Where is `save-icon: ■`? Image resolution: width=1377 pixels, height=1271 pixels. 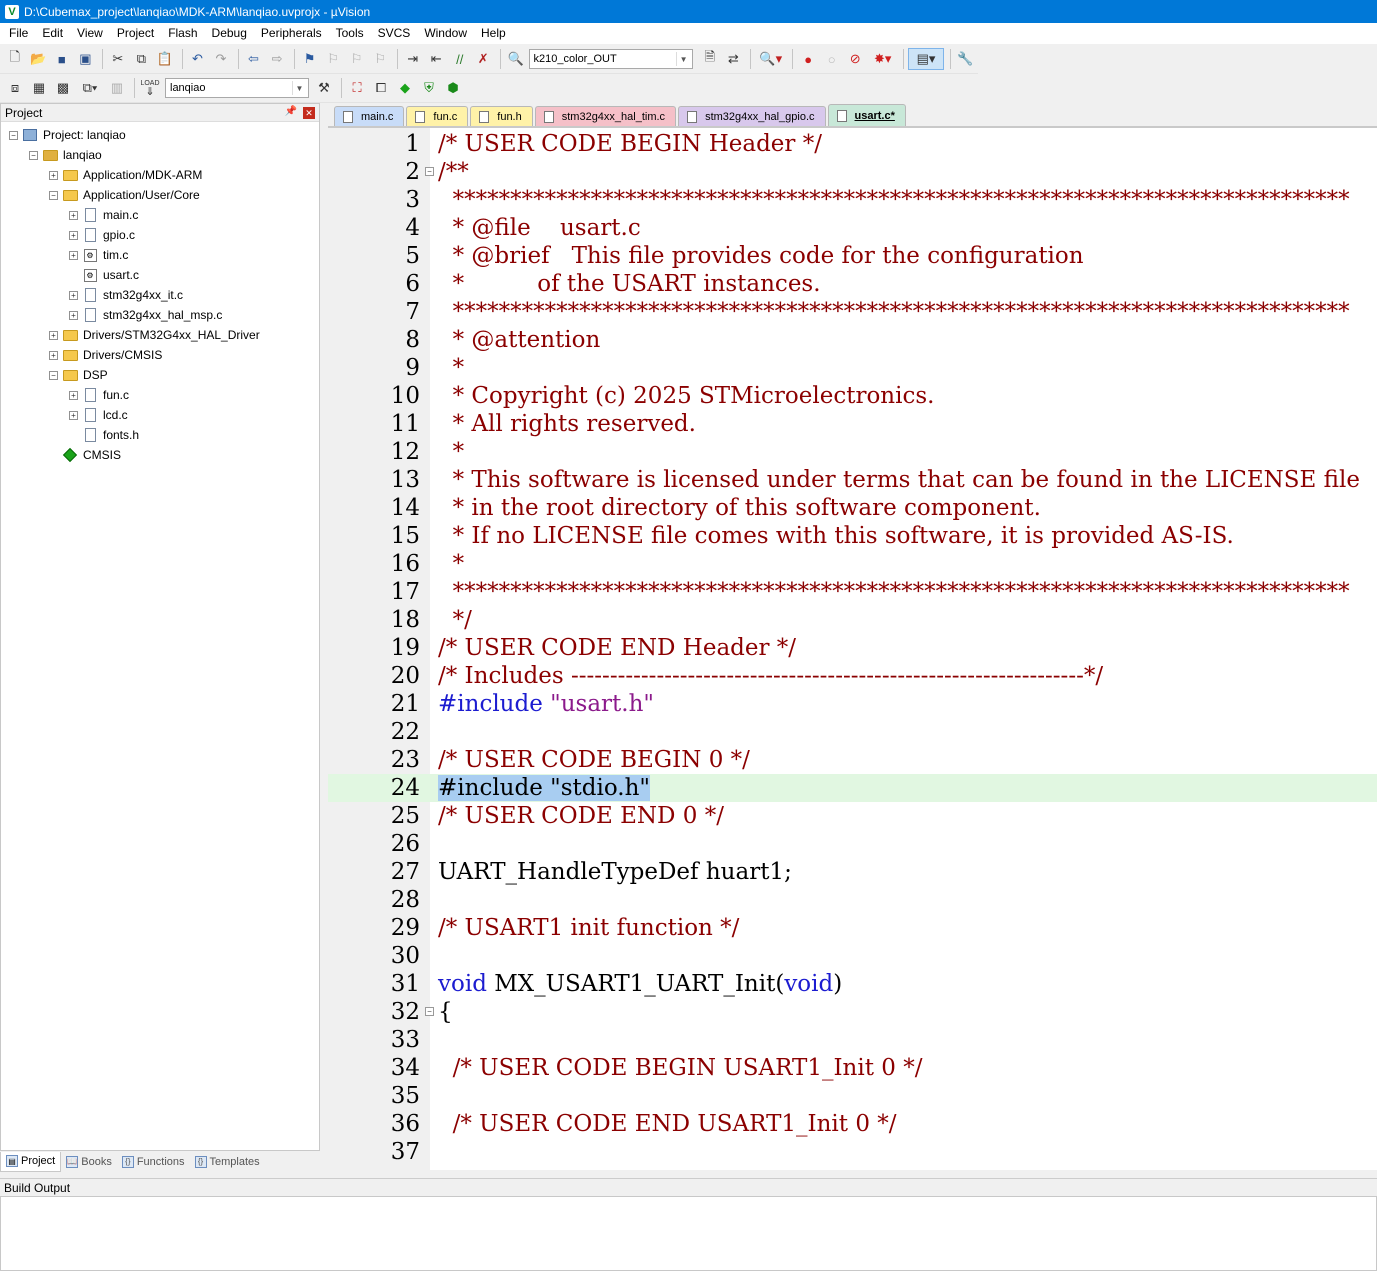 save-icon: ■ is located at coordinates (62, 59).